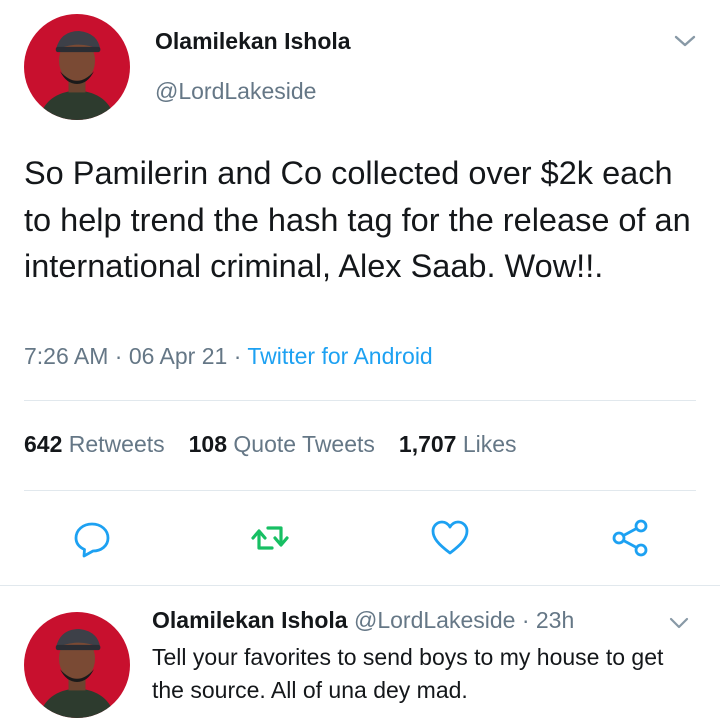 The width and height of the screenshot is (720, 720). I want to click on tweet-date: 06 Apr 21, so click(178, 356).